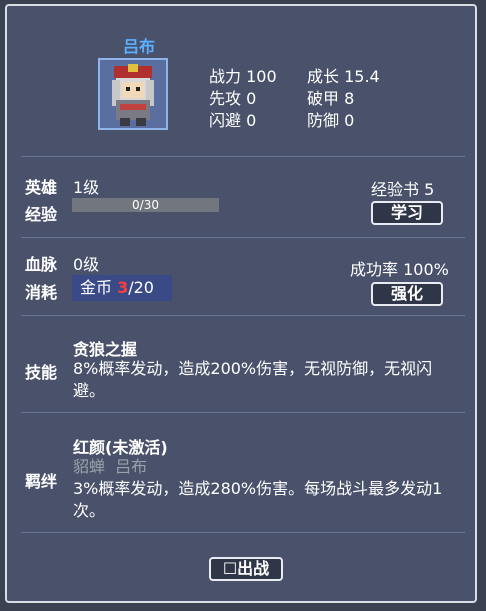 This screenshot has width=486, height=611. Describe the element at coordinates (41, 292) in the screenshot. I see `cost-label: 消耗` at that location.